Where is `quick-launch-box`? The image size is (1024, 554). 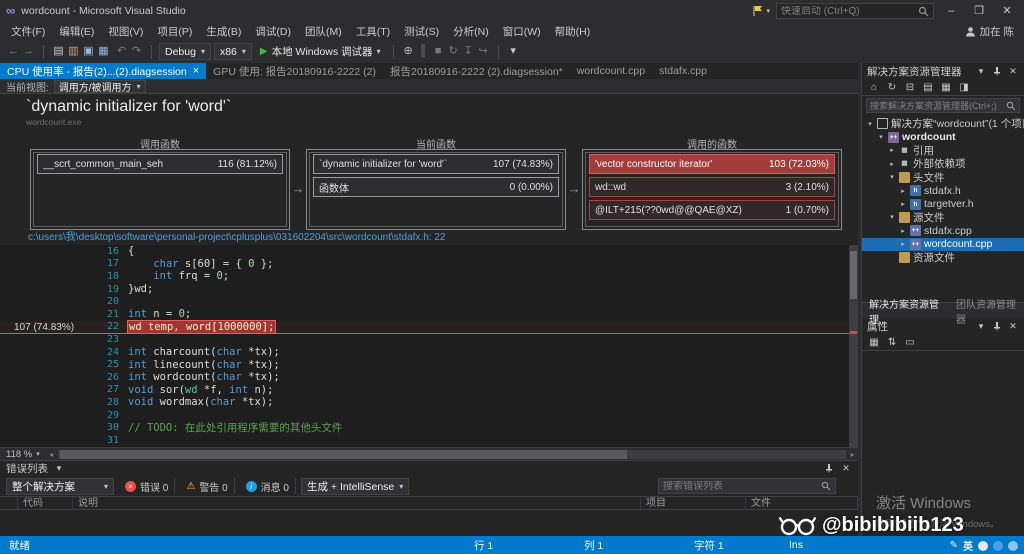 quick-launch-box is located at coordinates (855, 11).